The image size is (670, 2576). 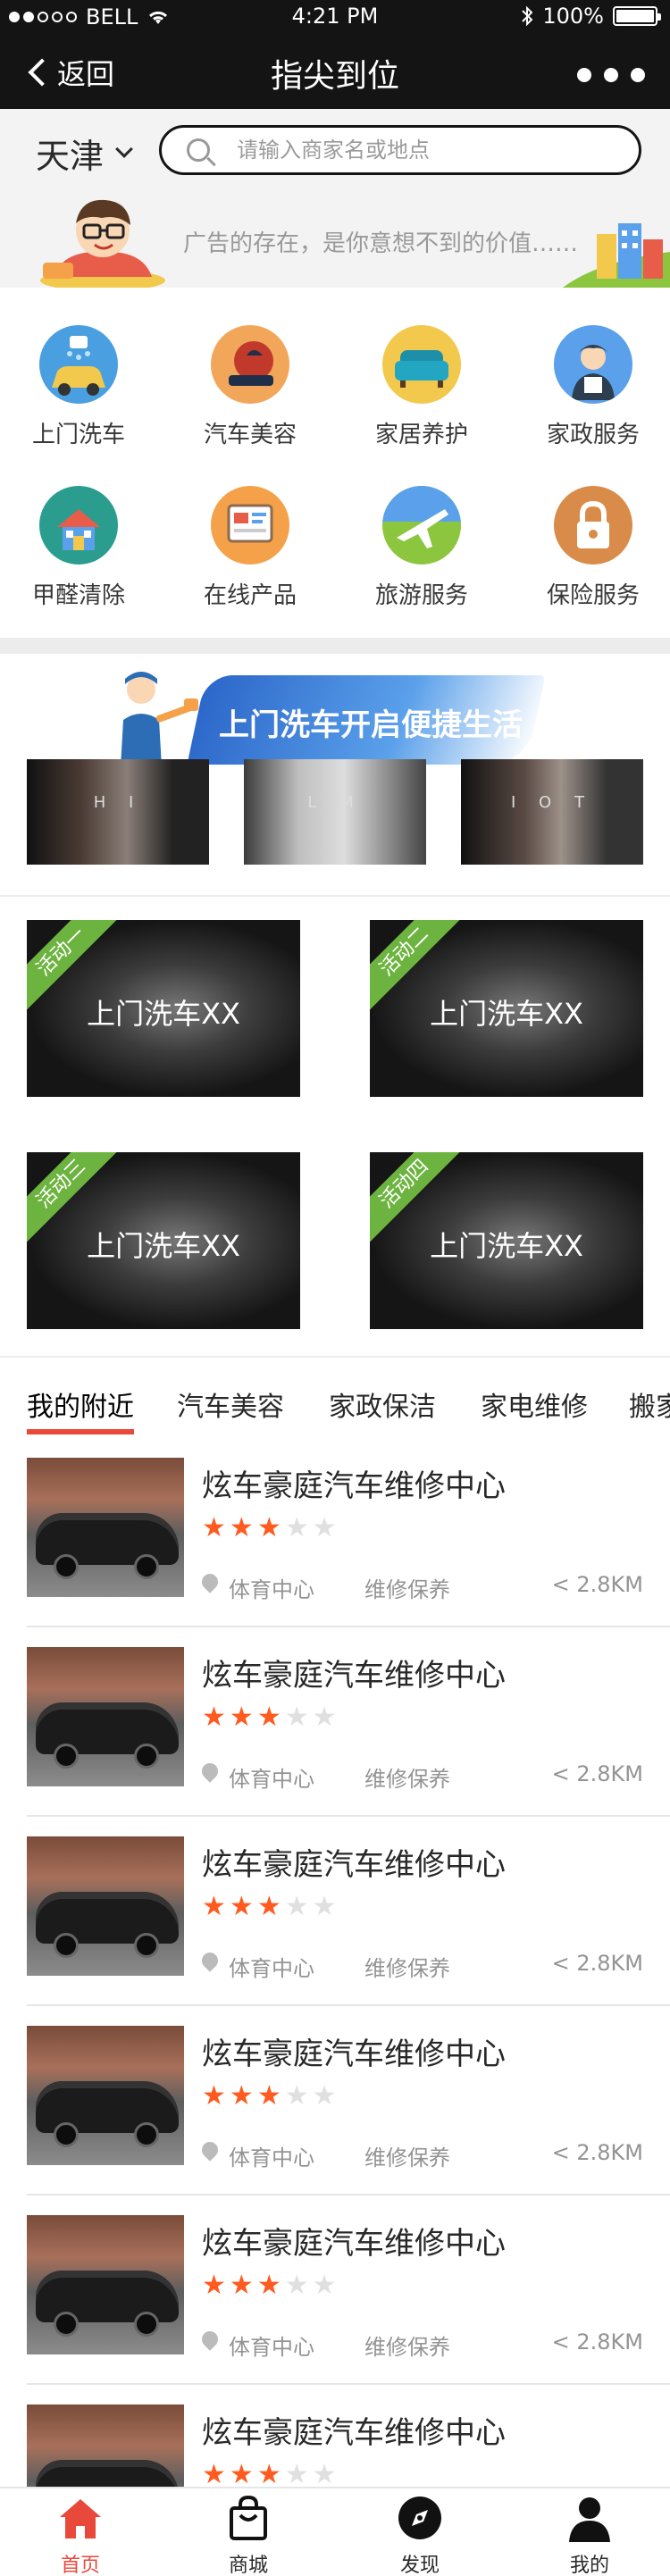 I want to click on service-insurance: 保险服务, so click(x=593, y=548).